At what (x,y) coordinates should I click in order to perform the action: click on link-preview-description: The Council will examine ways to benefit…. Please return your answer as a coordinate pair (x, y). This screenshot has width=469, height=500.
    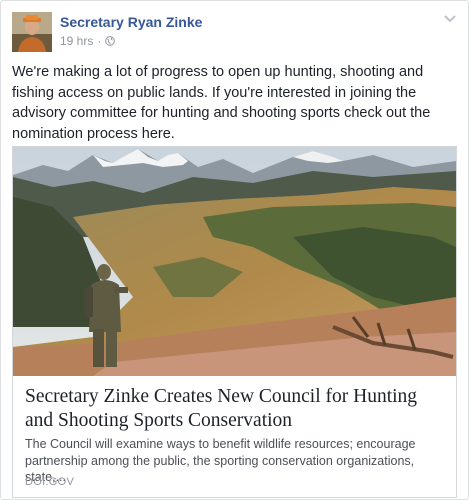
    Looking at the image, I should click on (220, 460).